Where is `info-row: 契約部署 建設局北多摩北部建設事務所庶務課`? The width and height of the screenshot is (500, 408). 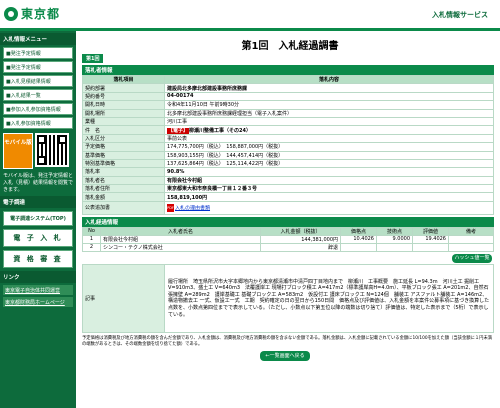 info-row: 契約部署 建設局北多摩北部建設事務所庶務課 is located at coordinates (288, 88).